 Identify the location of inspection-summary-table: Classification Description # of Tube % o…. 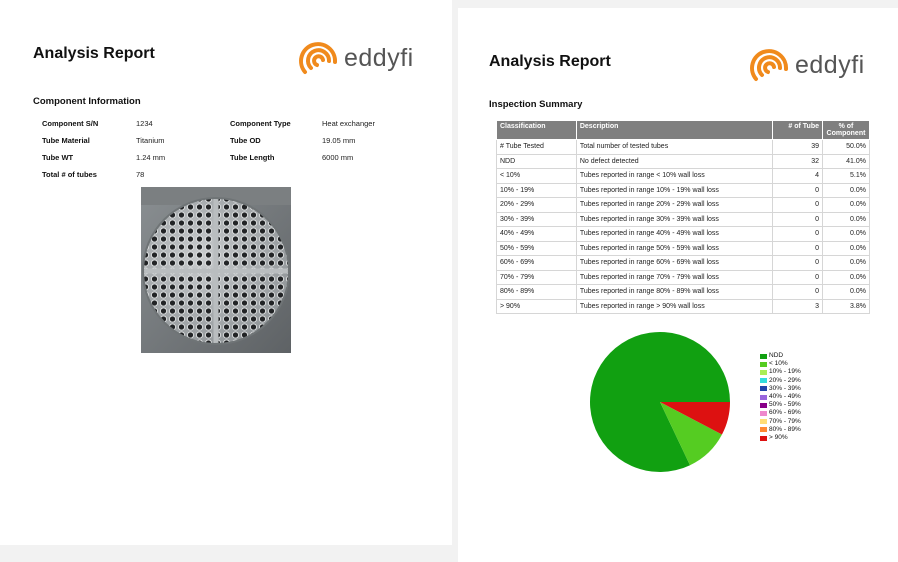
(683, 217).